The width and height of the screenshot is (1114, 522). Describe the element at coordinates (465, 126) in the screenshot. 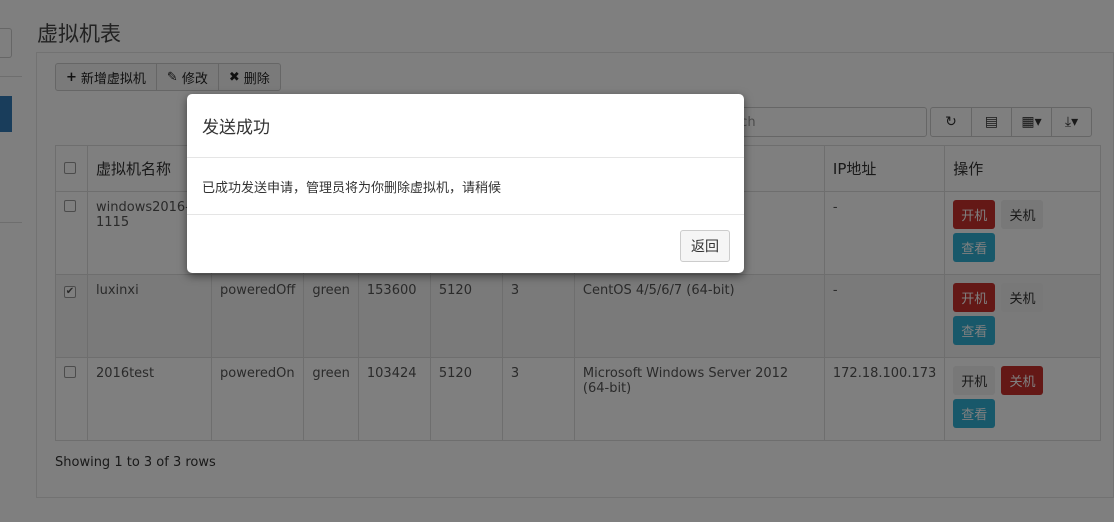

I see `dialog-title: 发送成功` at that location.